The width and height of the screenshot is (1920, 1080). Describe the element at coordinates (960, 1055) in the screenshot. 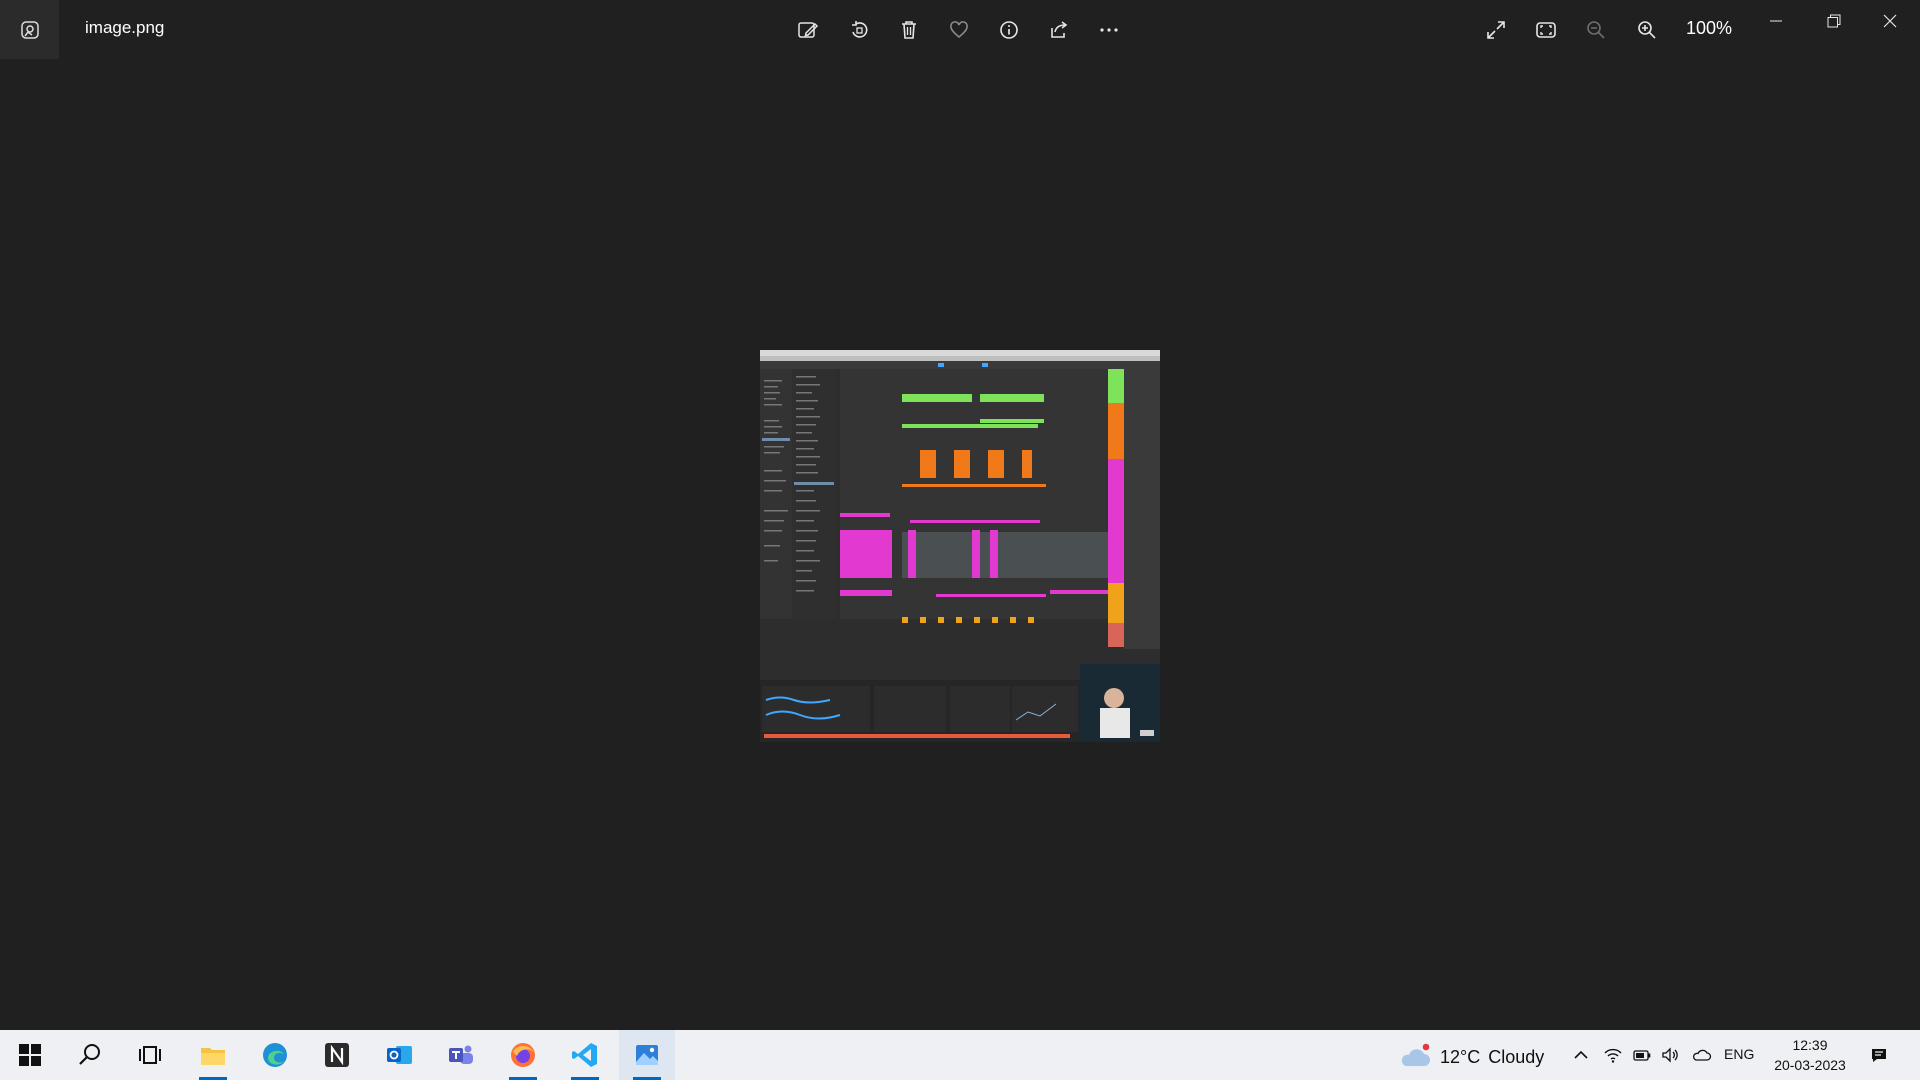

I see `taskbar: 12°C Cloudy ENG 12:39 20-03-2023` at that location.